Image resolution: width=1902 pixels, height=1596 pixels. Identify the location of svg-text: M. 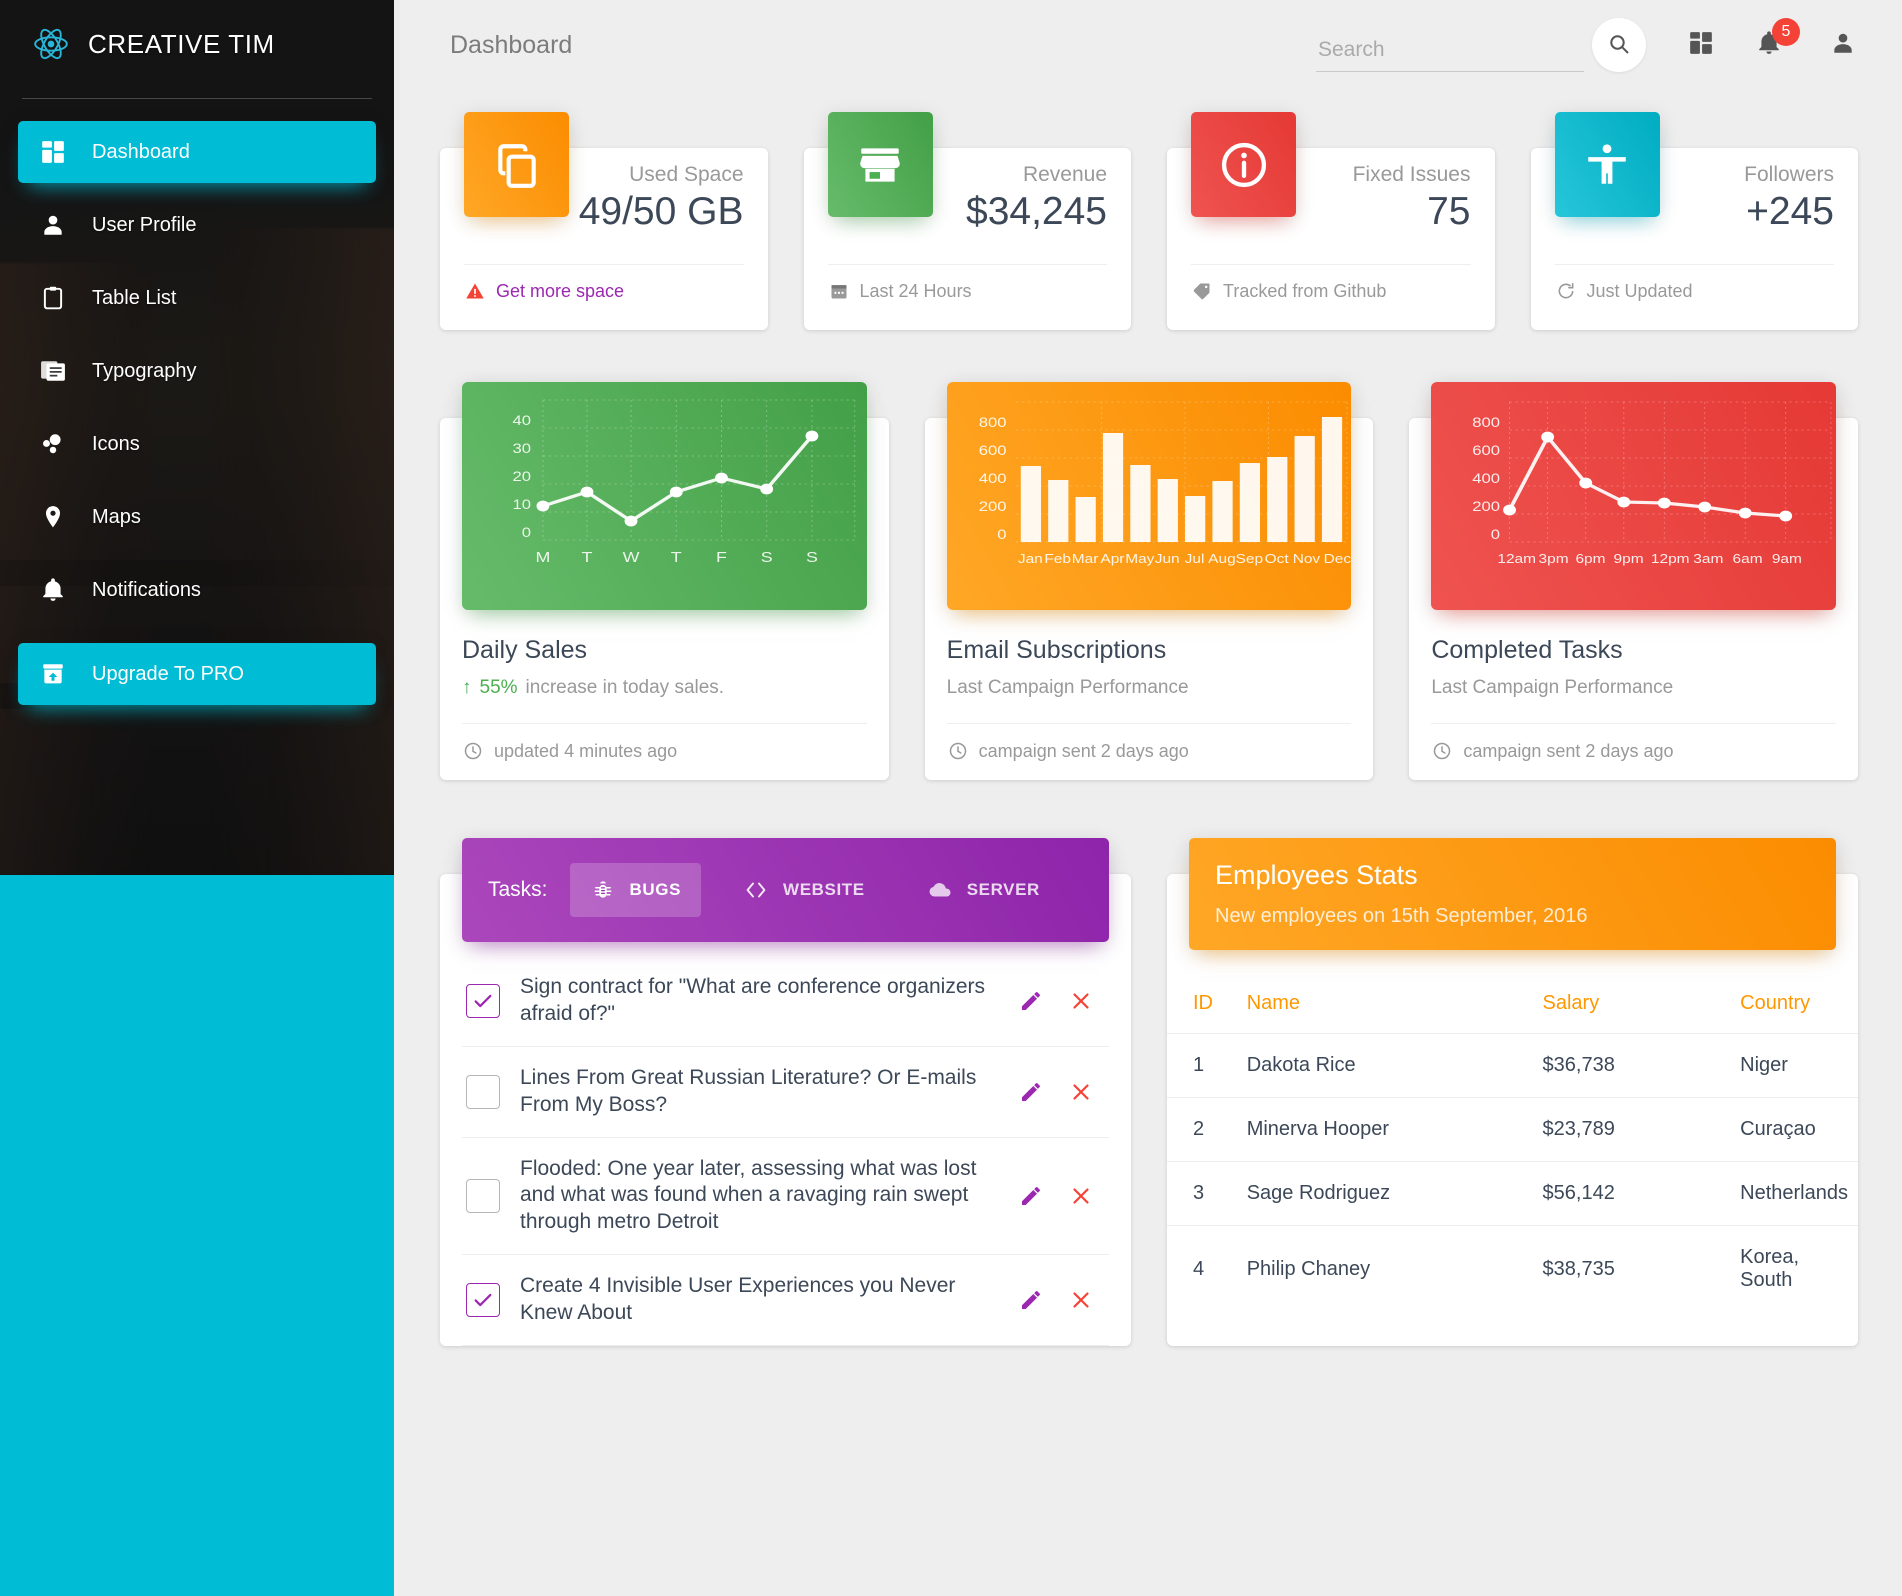
(543, 557).